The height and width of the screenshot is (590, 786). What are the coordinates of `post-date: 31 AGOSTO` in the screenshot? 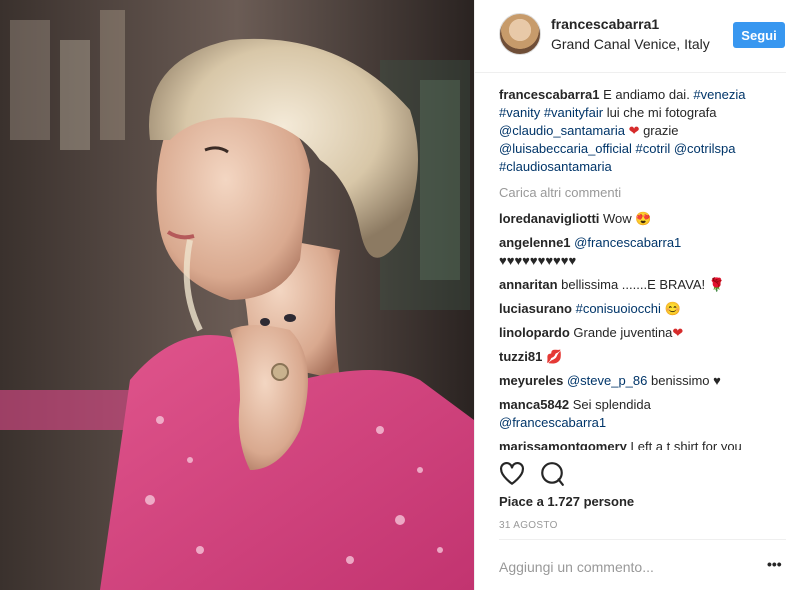 It's located at (528, 525).